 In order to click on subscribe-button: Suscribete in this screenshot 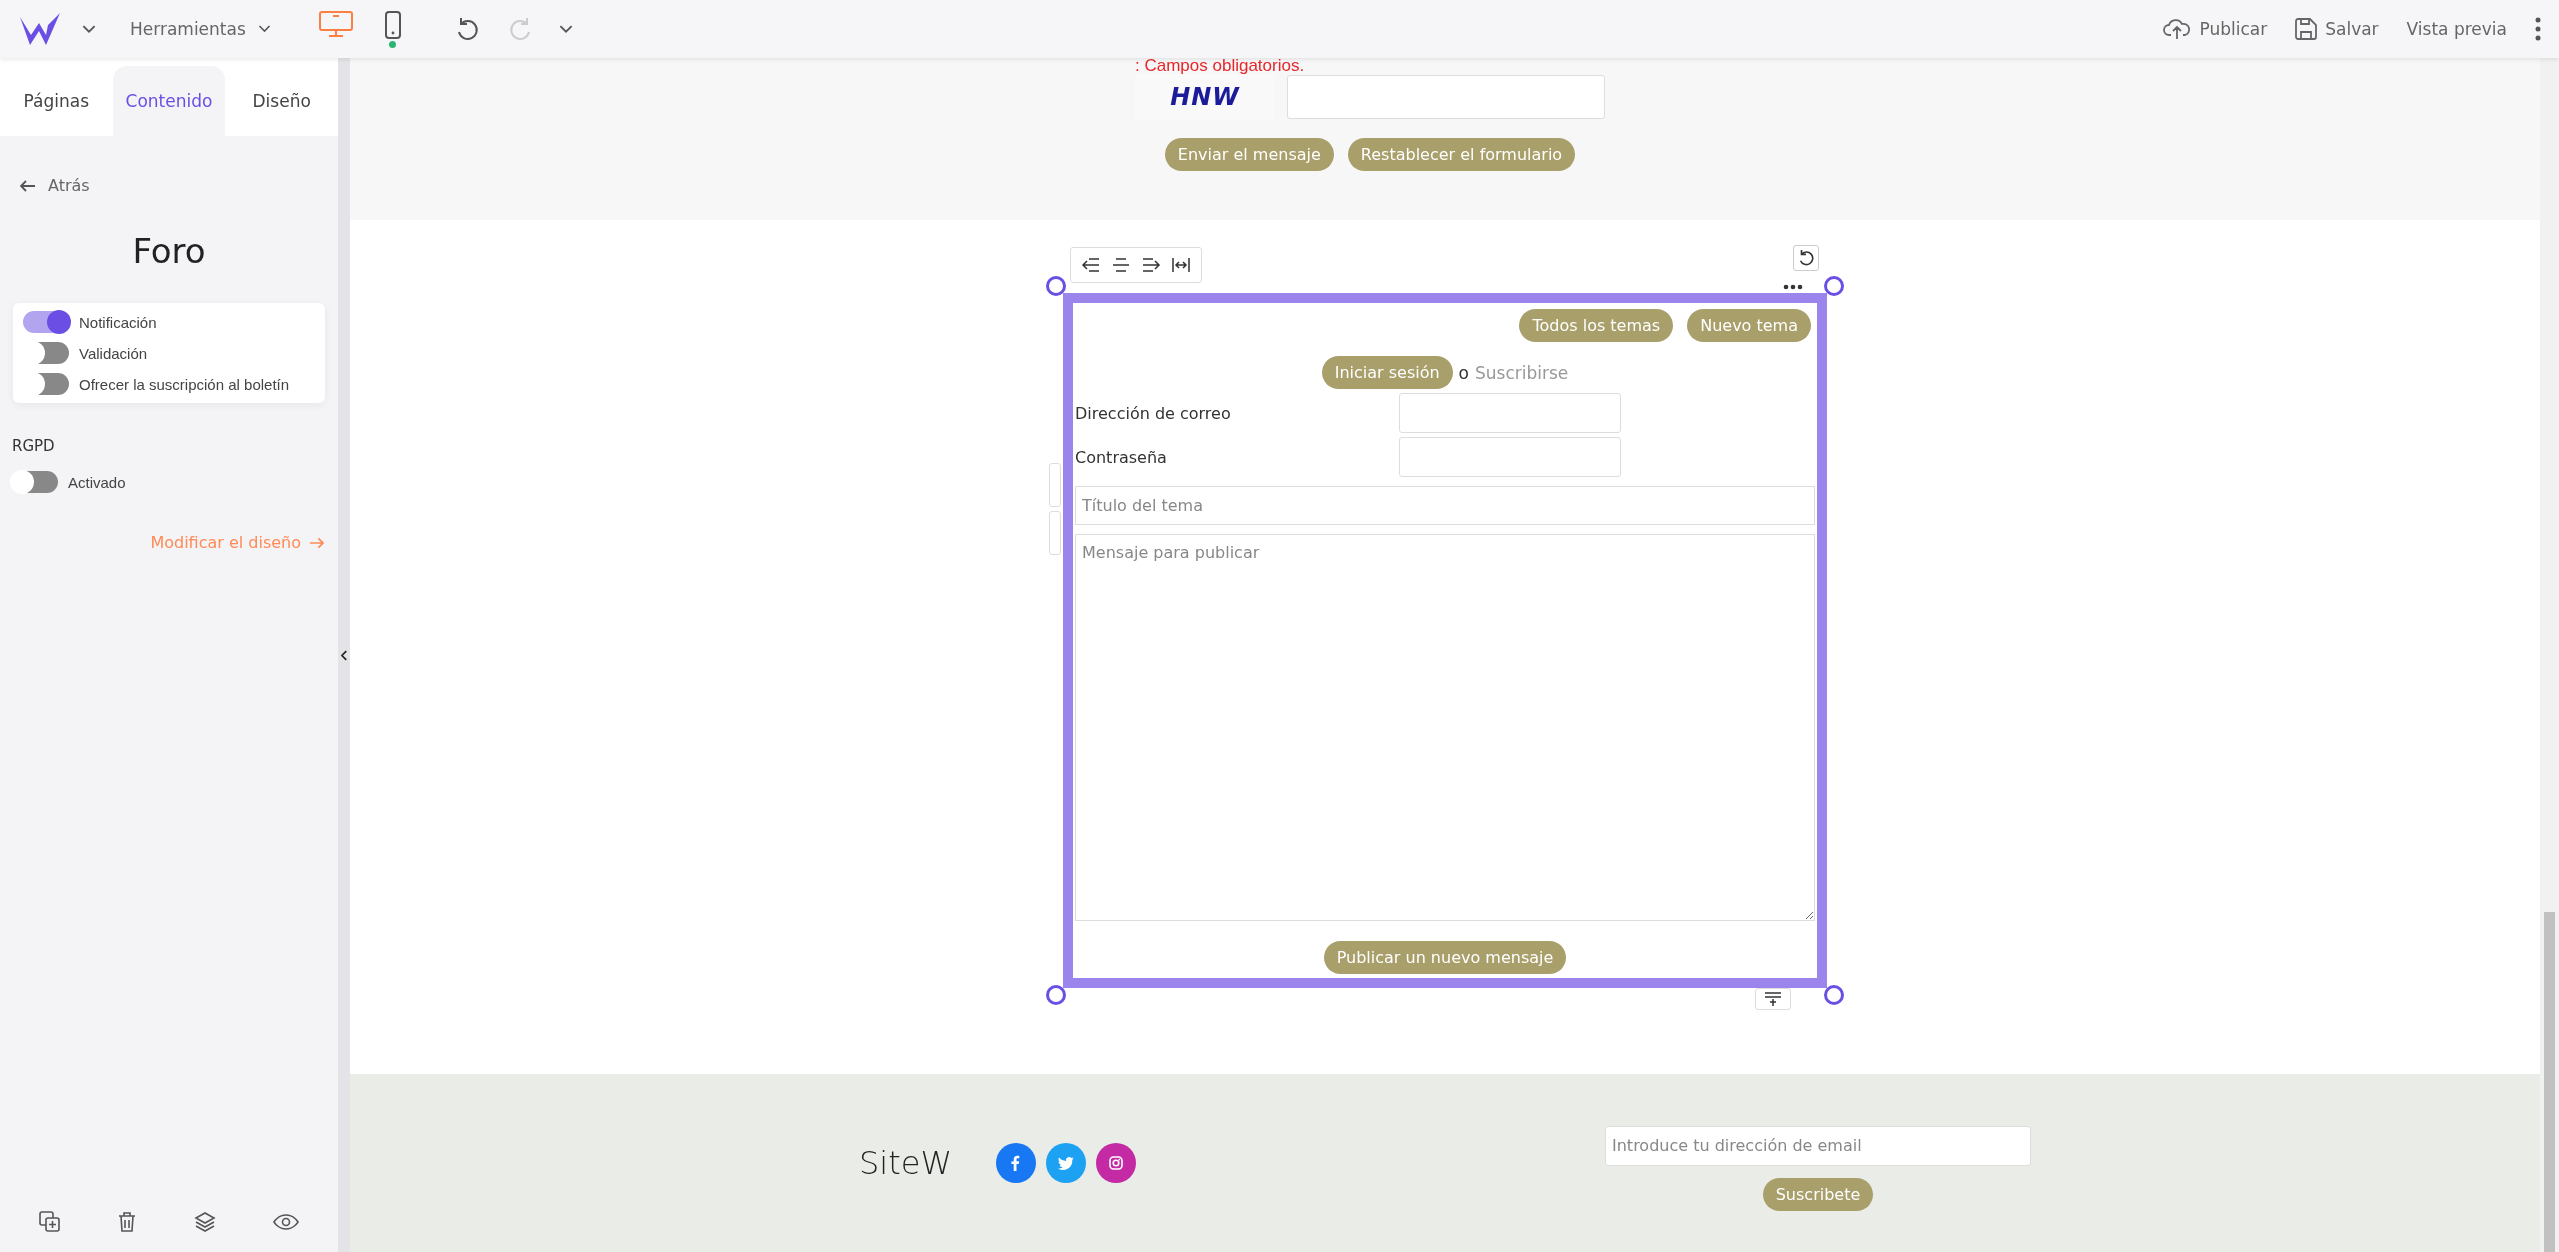, I will do `click(1818, 1194)`.